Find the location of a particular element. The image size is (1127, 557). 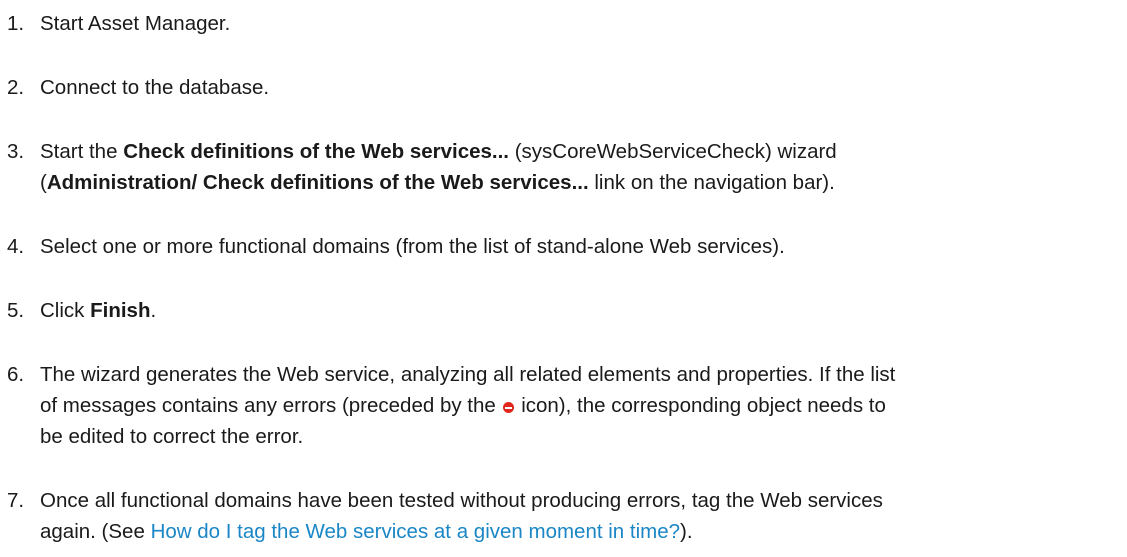

step-number: 3. is located at coordinates (16, 151).